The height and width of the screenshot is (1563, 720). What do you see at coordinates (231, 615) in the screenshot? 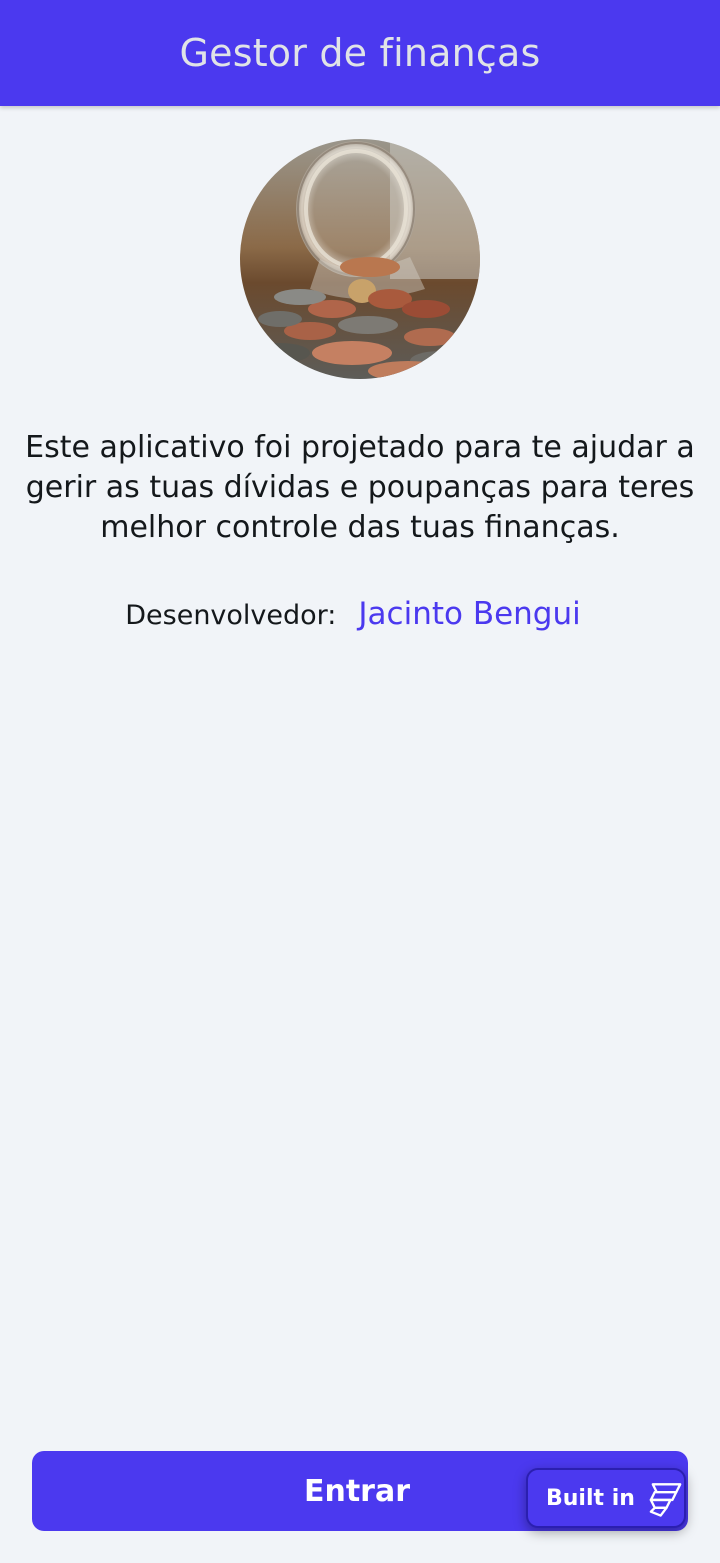
I see `developer-label: Desenvolvedor:` at bounding box center [231, 615].